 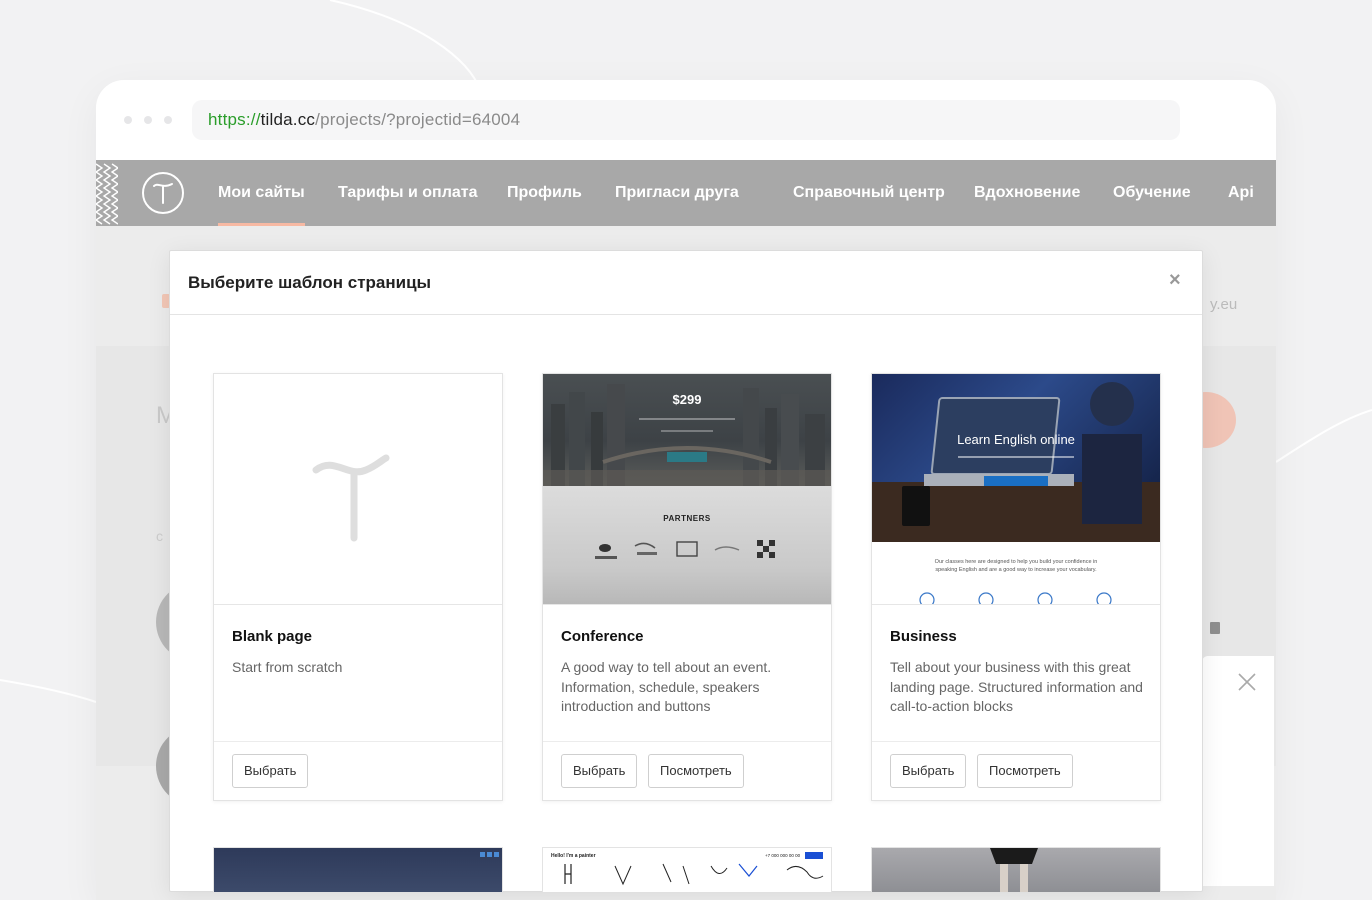 I want to click on sketch-illustration, so click(x=694, y=874).